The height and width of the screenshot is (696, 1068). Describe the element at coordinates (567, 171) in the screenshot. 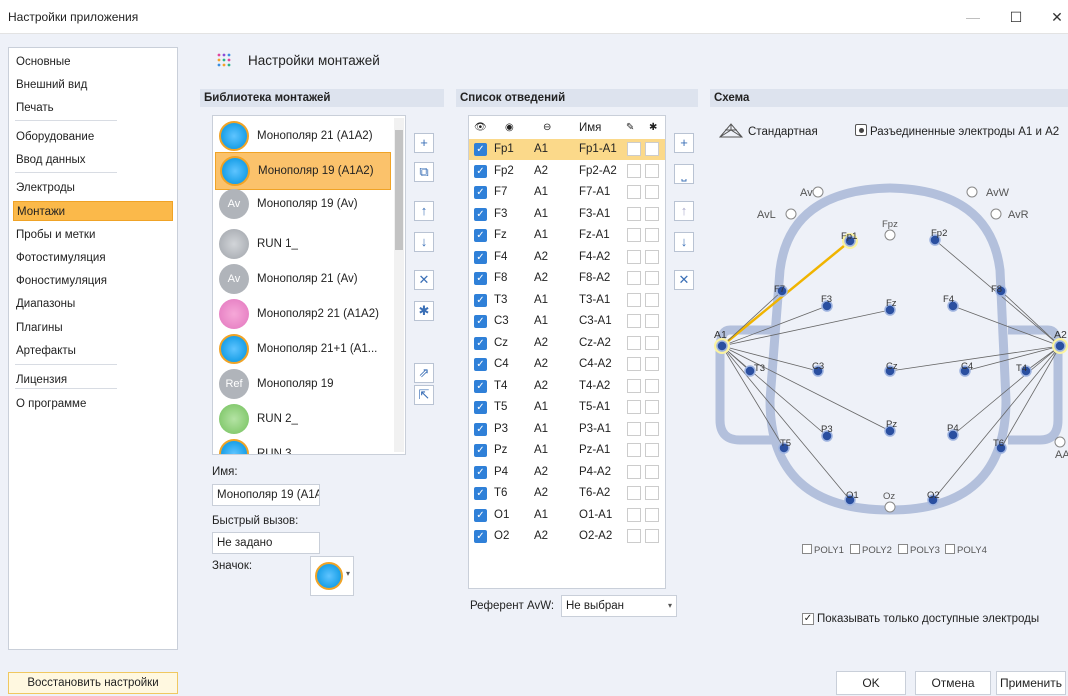

I see `lead-row: ✓ Fp2 A2 Fp2-A2` at that location.